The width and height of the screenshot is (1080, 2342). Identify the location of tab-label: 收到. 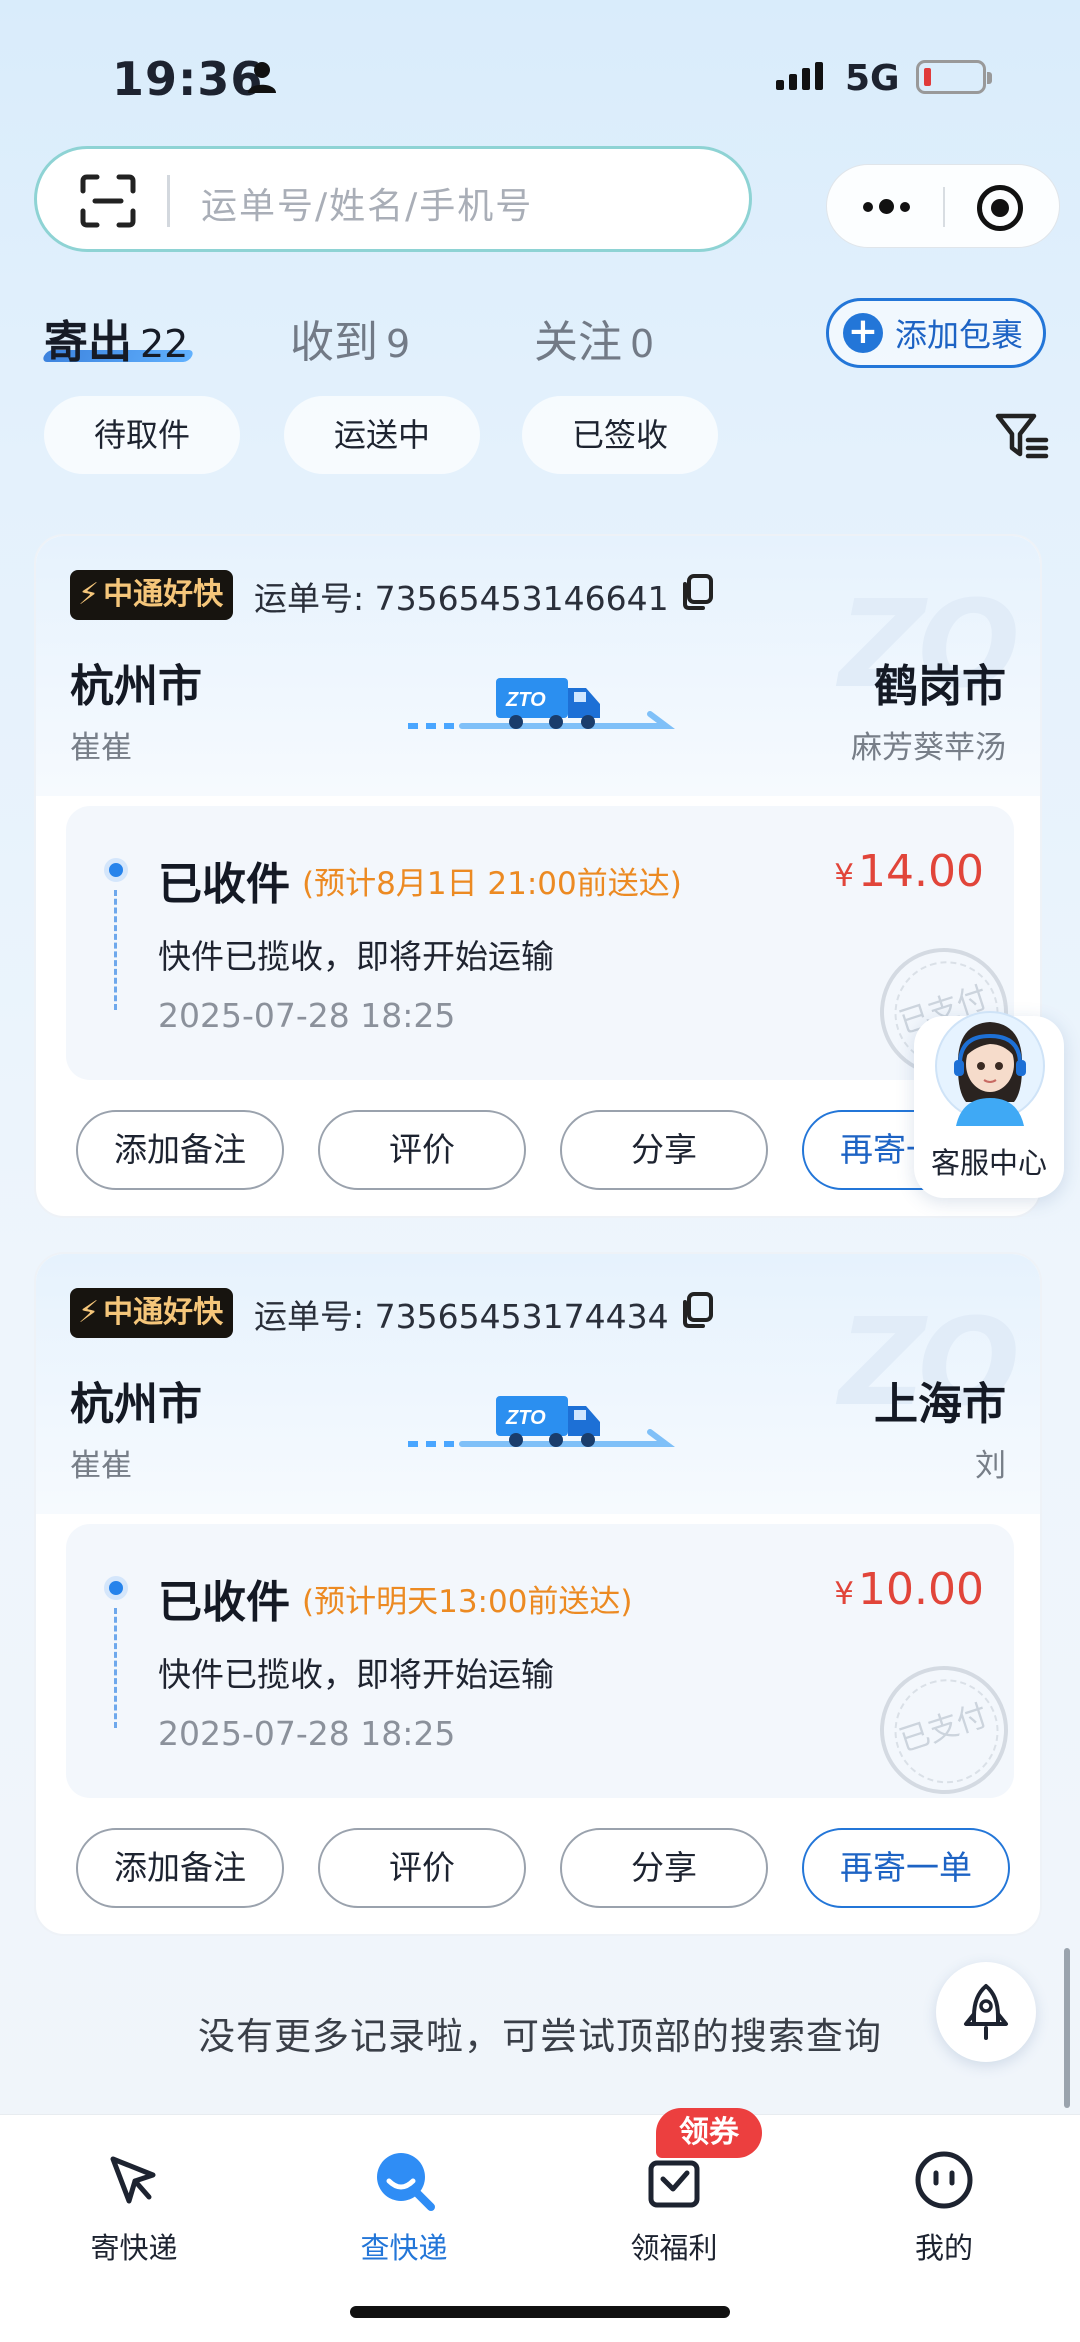
(334, 342).